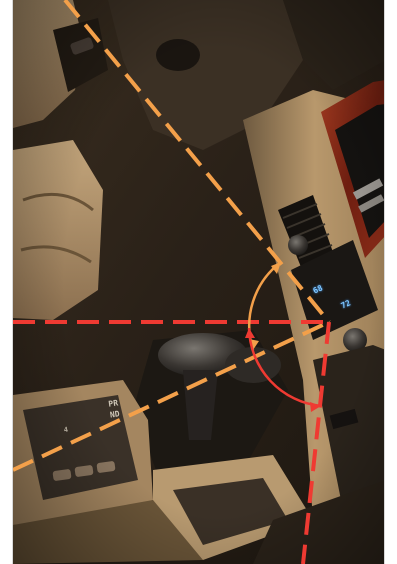 This screenshot has height=564, width=397. What do you see at coordinates (66, 430) in the screenshot?
I see `gear-selector-left-label: 4` at bounding box center [66, 430].